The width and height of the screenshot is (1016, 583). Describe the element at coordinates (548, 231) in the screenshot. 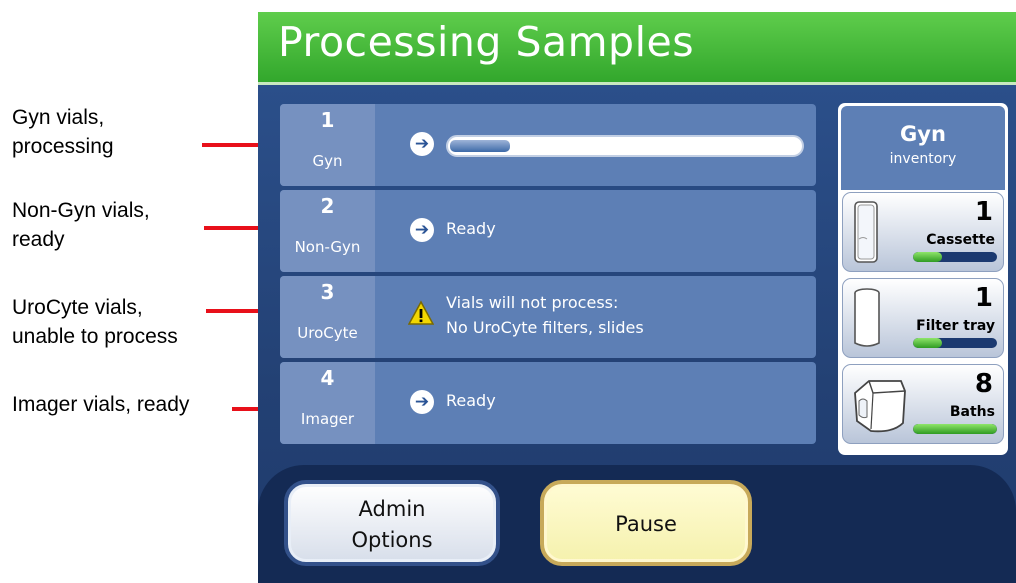

I see `queue-row-non-gyn: 2 Non-Gyn ➔ Ready` at that location.